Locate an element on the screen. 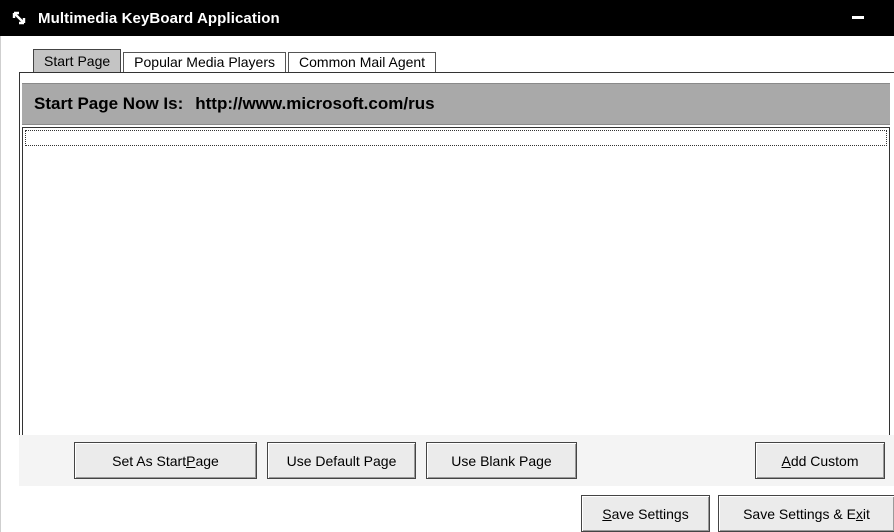 This screenshot has height=532, width=894. start-page-url: http://www.microsoft.com/rus is located at coordinates (315, 103).